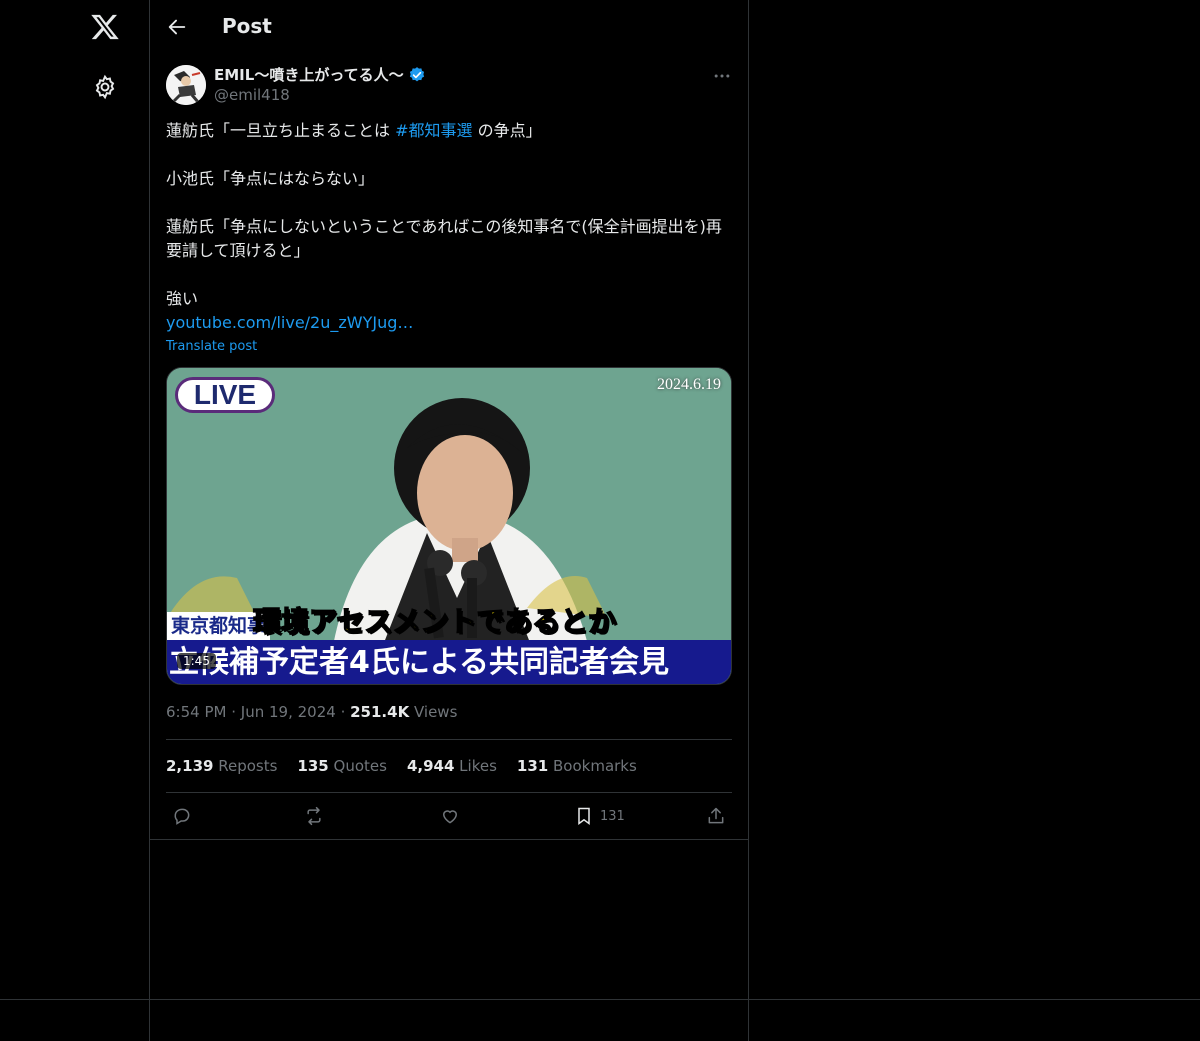  I want to click on left-nav, so click(75, 520).